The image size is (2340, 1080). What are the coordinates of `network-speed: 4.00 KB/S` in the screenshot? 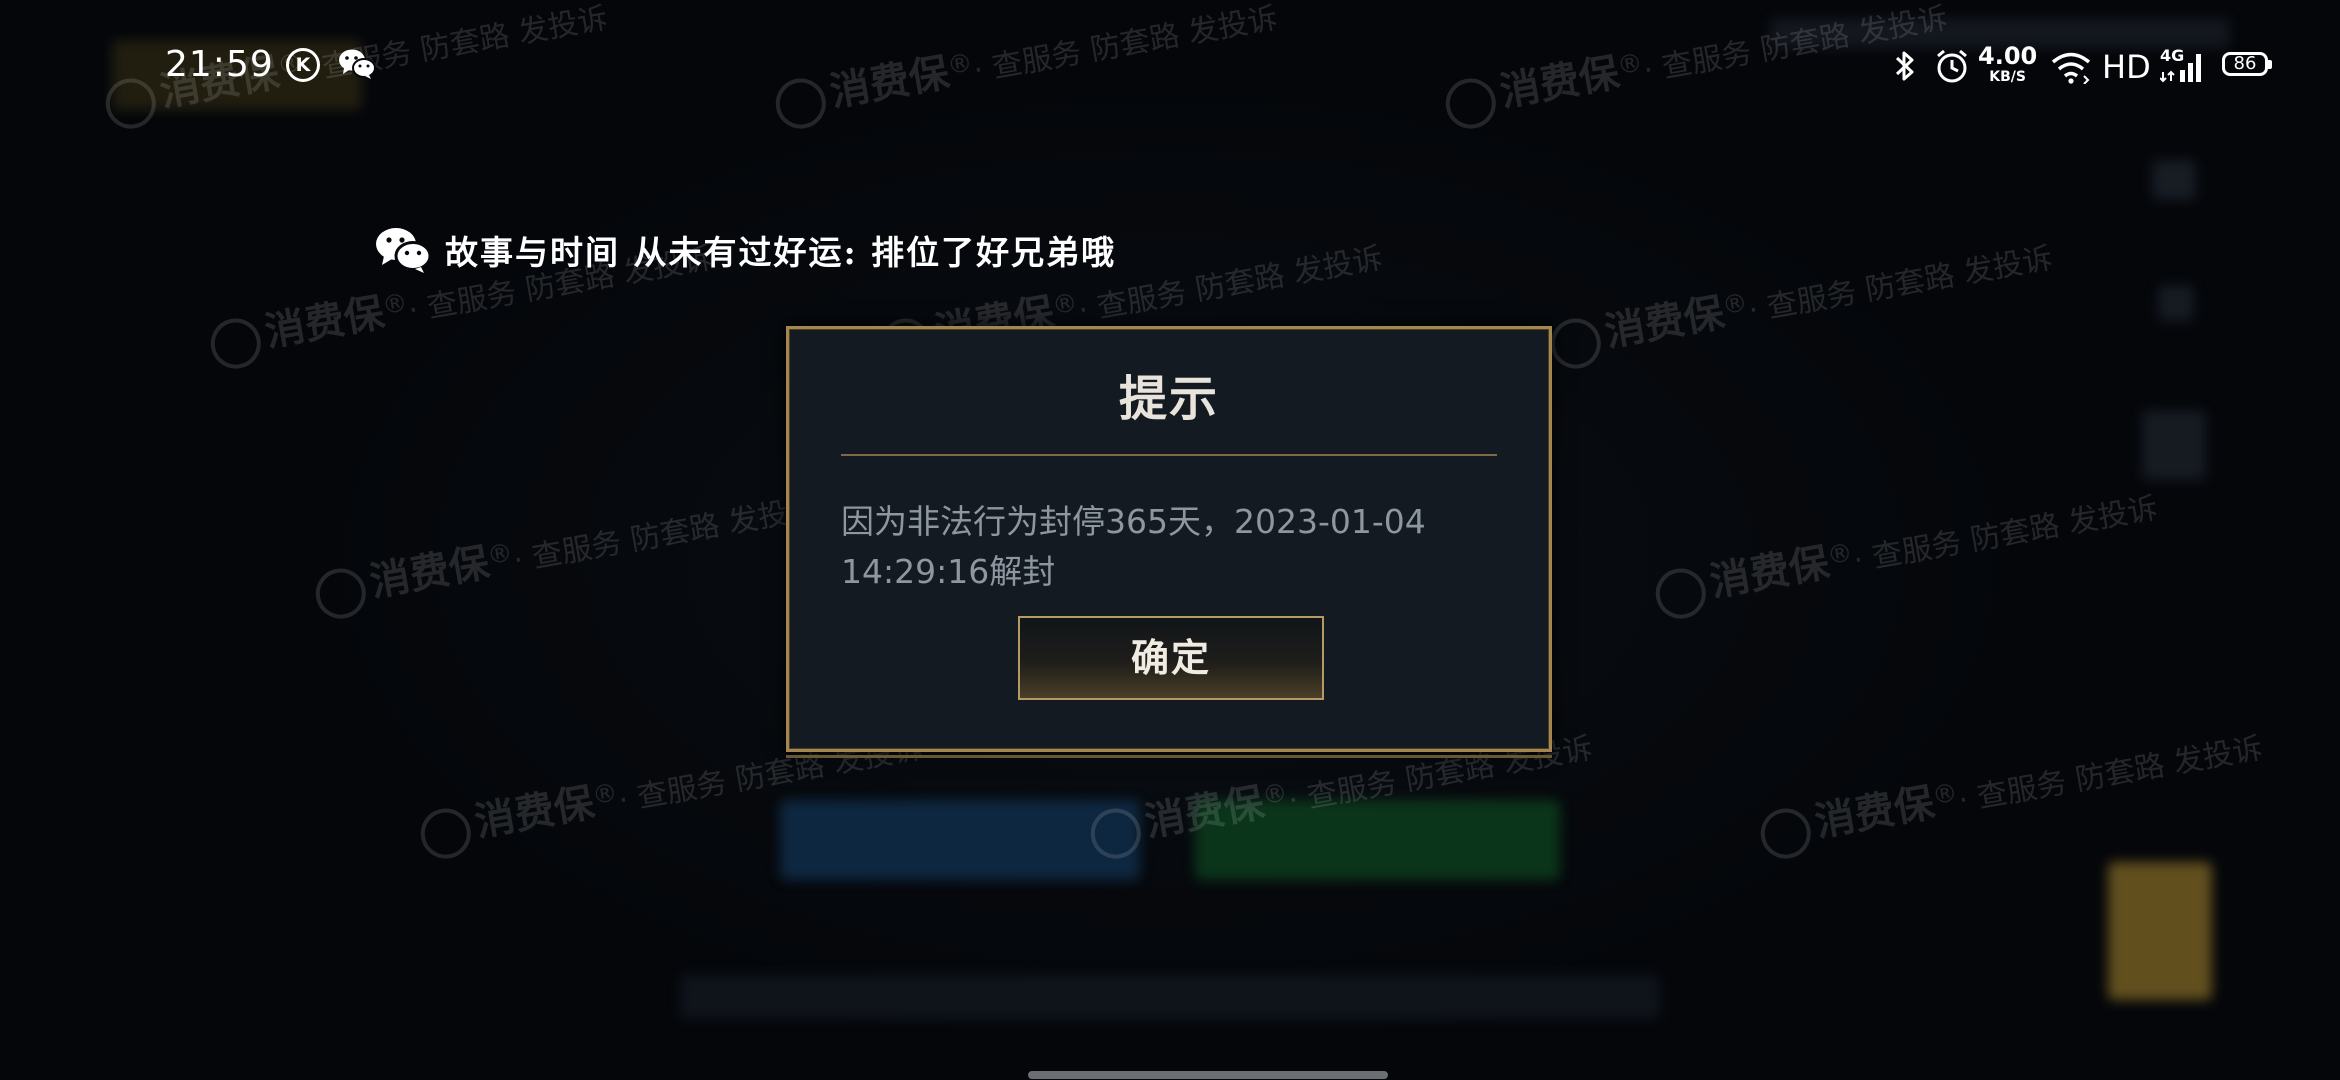 It's located at (2008, 63).